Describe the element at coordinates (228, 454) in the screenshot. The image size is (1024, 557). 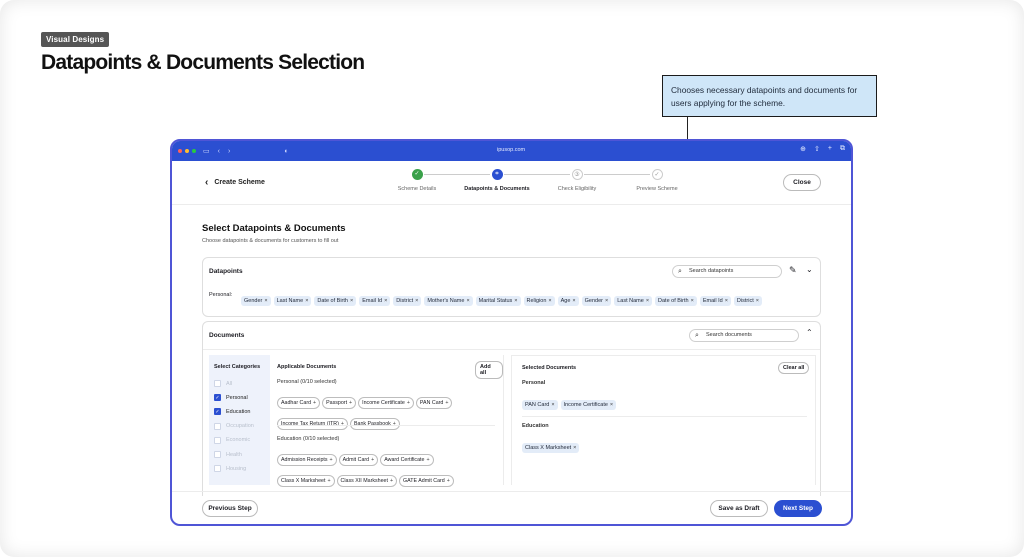
I see `category-health: Health` at that location.